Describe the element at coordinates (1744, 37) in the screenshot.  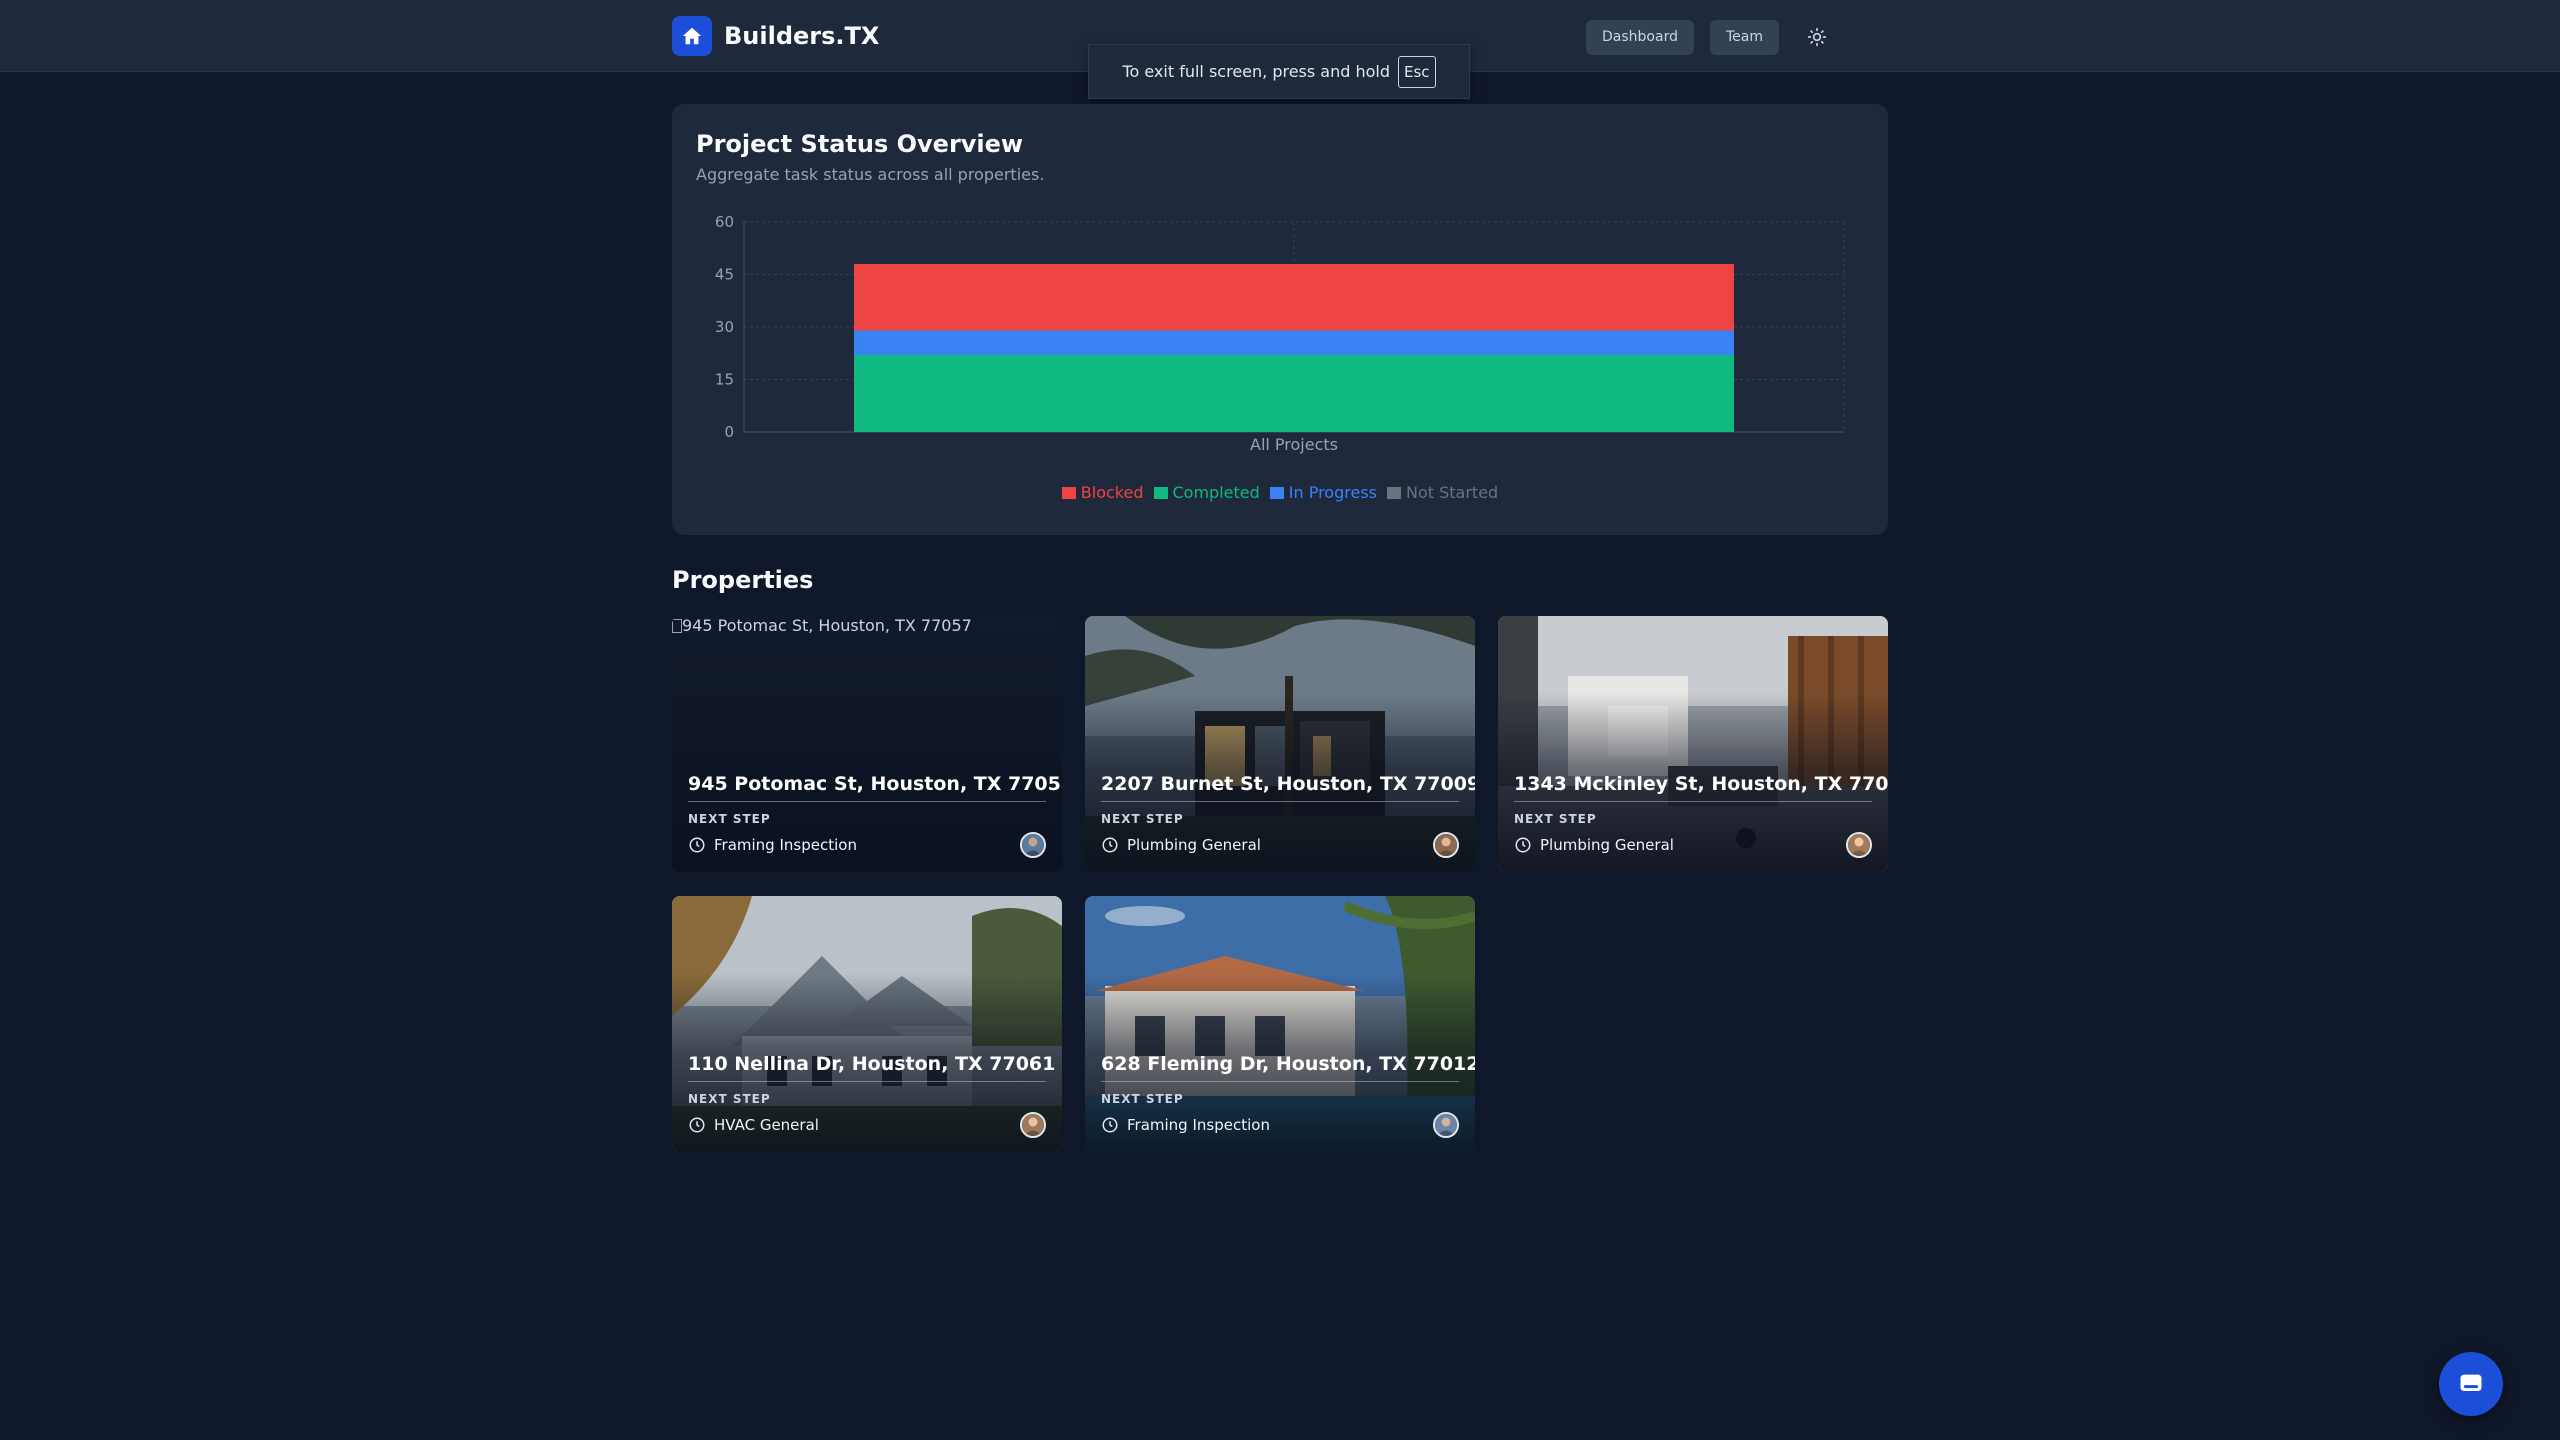
I see `team-button: Team` at that location.